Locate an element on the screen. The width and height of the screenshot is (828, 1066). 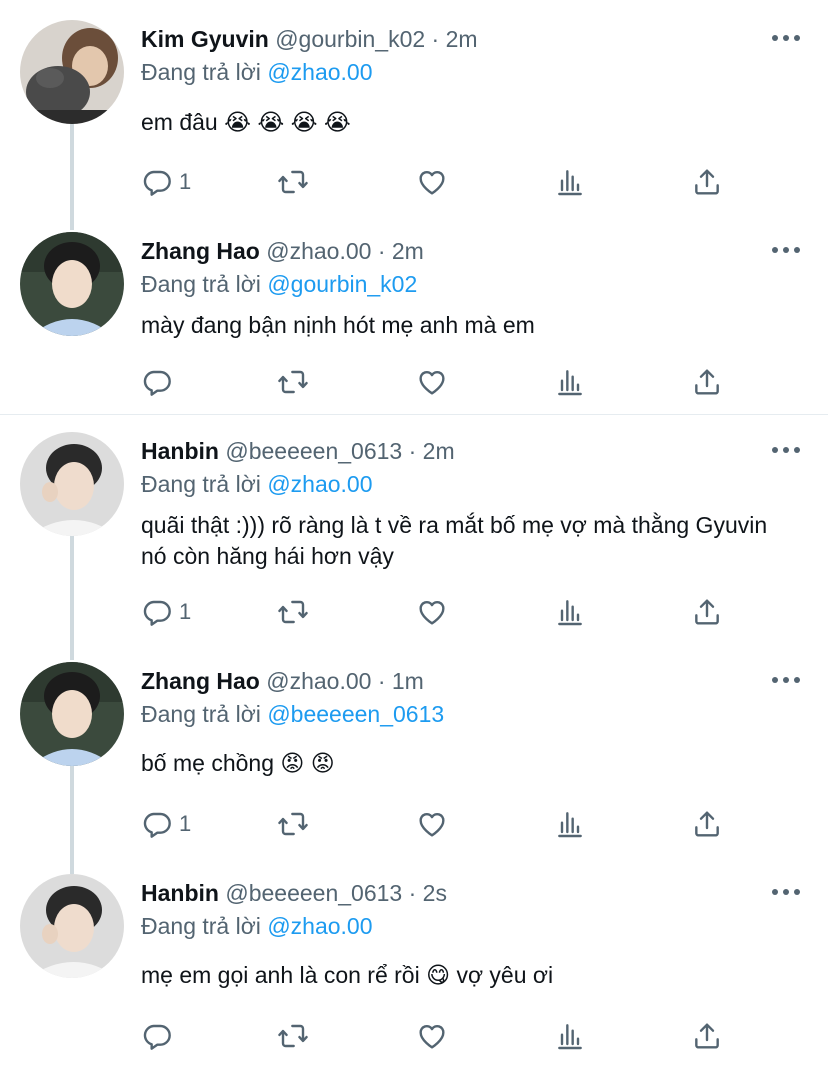
tweet-text: mẹ em gọi anh là con rể rồi 😋 vợ yêu ơi is located at coordinates (347, 975).